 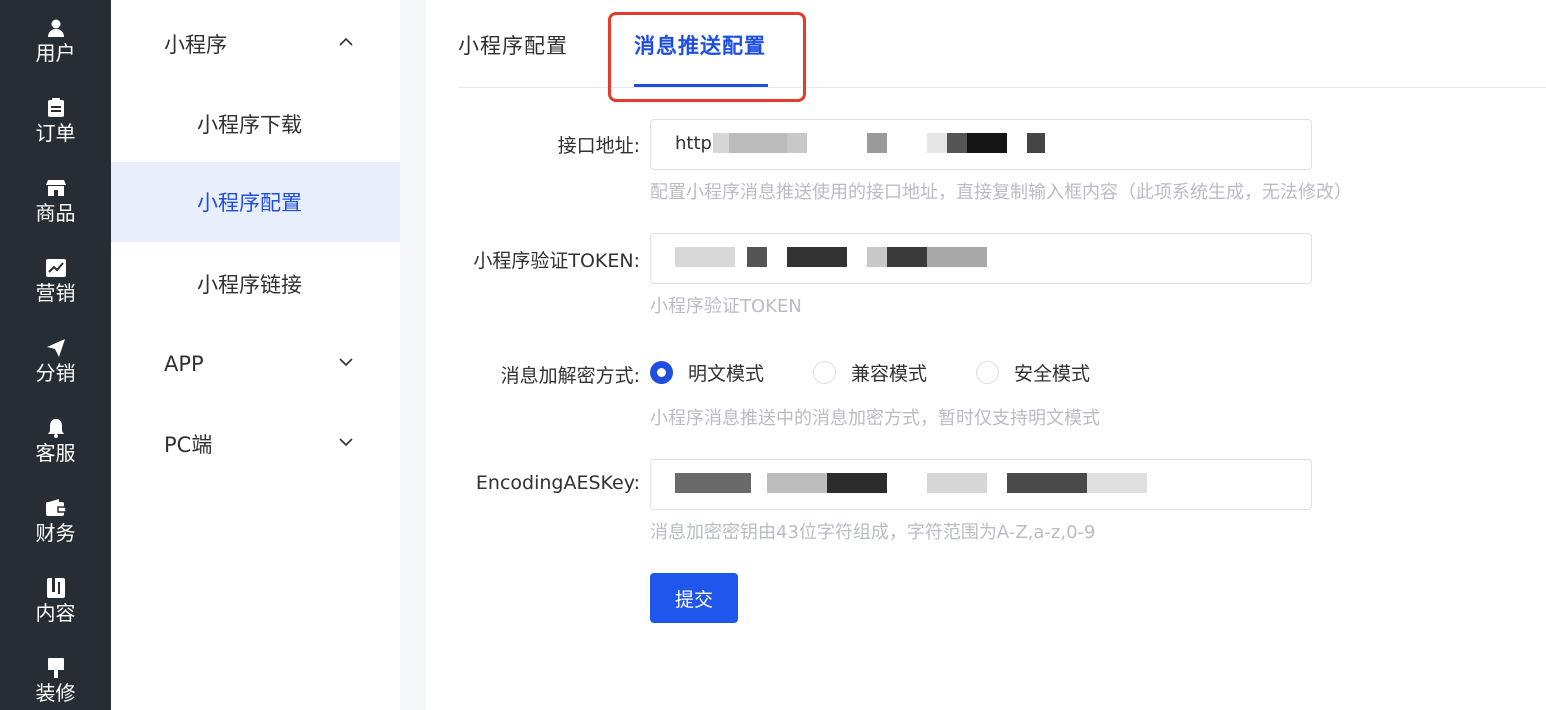 What do you see at coordinates (889, 373) in the screenshot?
I see `radio-label: 兼容模式` at bounding box center [889, 373].